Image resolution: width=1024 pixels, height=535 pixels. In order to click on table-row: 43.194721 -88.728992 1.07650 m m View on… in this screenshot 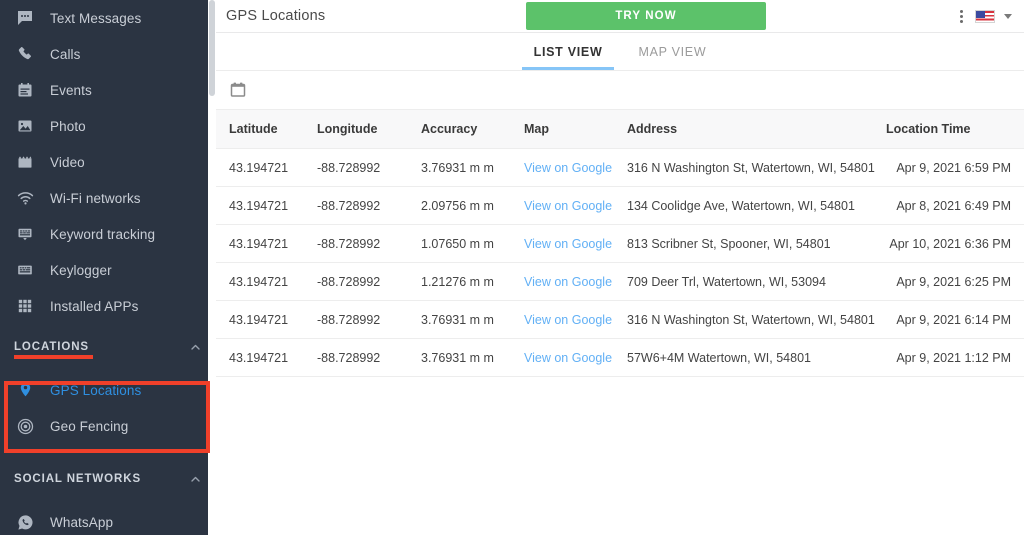, I will do `click(620, 243)`.